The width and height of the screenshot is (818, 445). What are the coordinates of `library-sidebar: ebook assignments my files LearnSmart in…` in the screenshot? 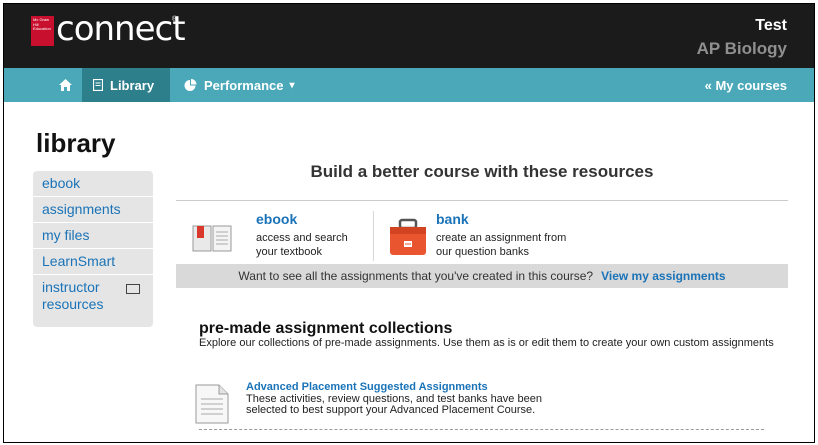 It's located at (93, 249).